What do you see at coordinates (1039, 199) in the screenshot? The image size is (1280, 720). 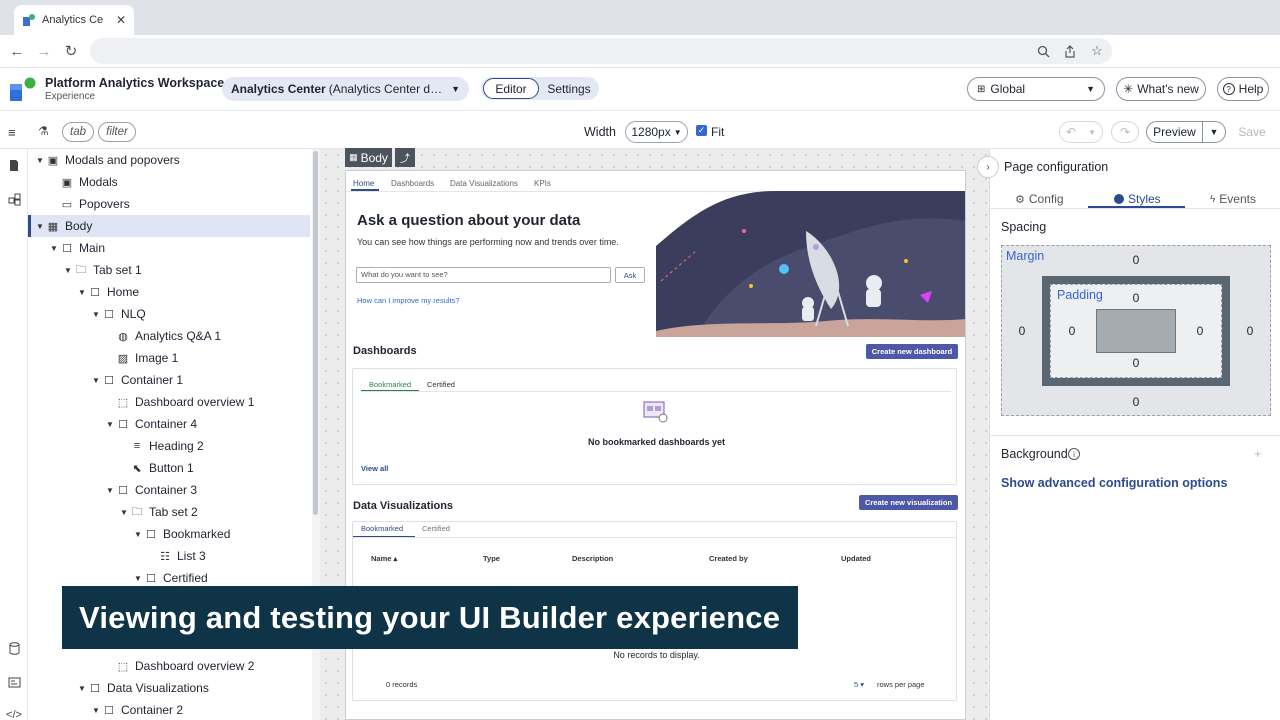 I see `tab-config: ⚙ Config` at bounding box center [1039, 199].